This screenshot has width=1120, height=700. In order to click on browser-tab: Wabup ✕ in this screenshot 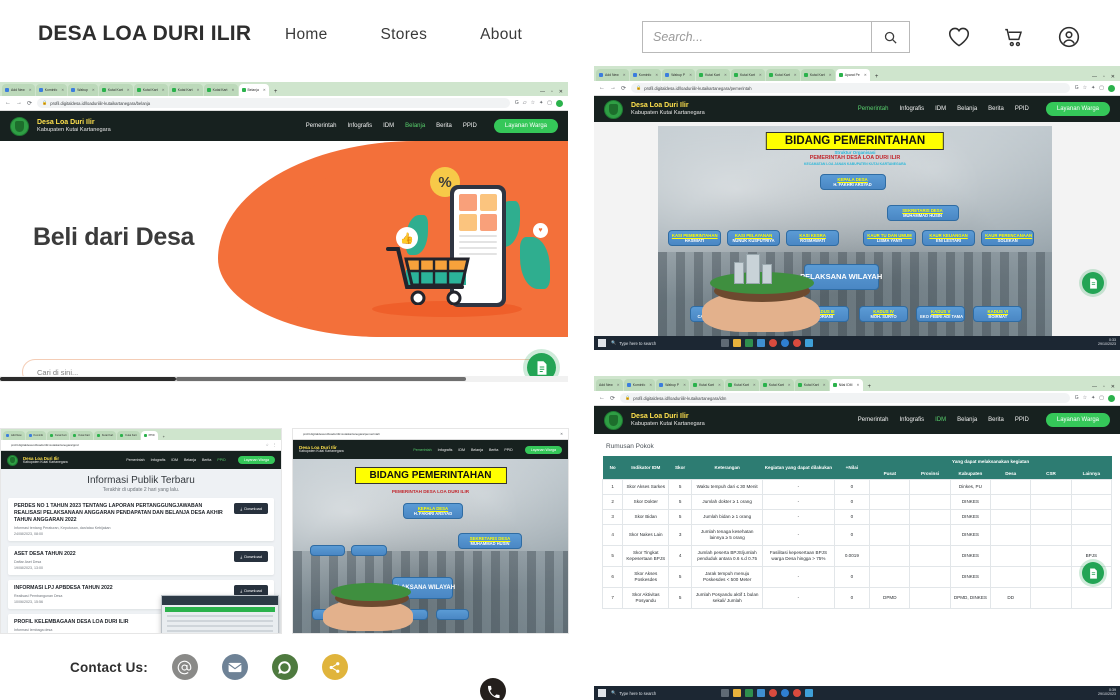, I will do `click(83, 90)`.